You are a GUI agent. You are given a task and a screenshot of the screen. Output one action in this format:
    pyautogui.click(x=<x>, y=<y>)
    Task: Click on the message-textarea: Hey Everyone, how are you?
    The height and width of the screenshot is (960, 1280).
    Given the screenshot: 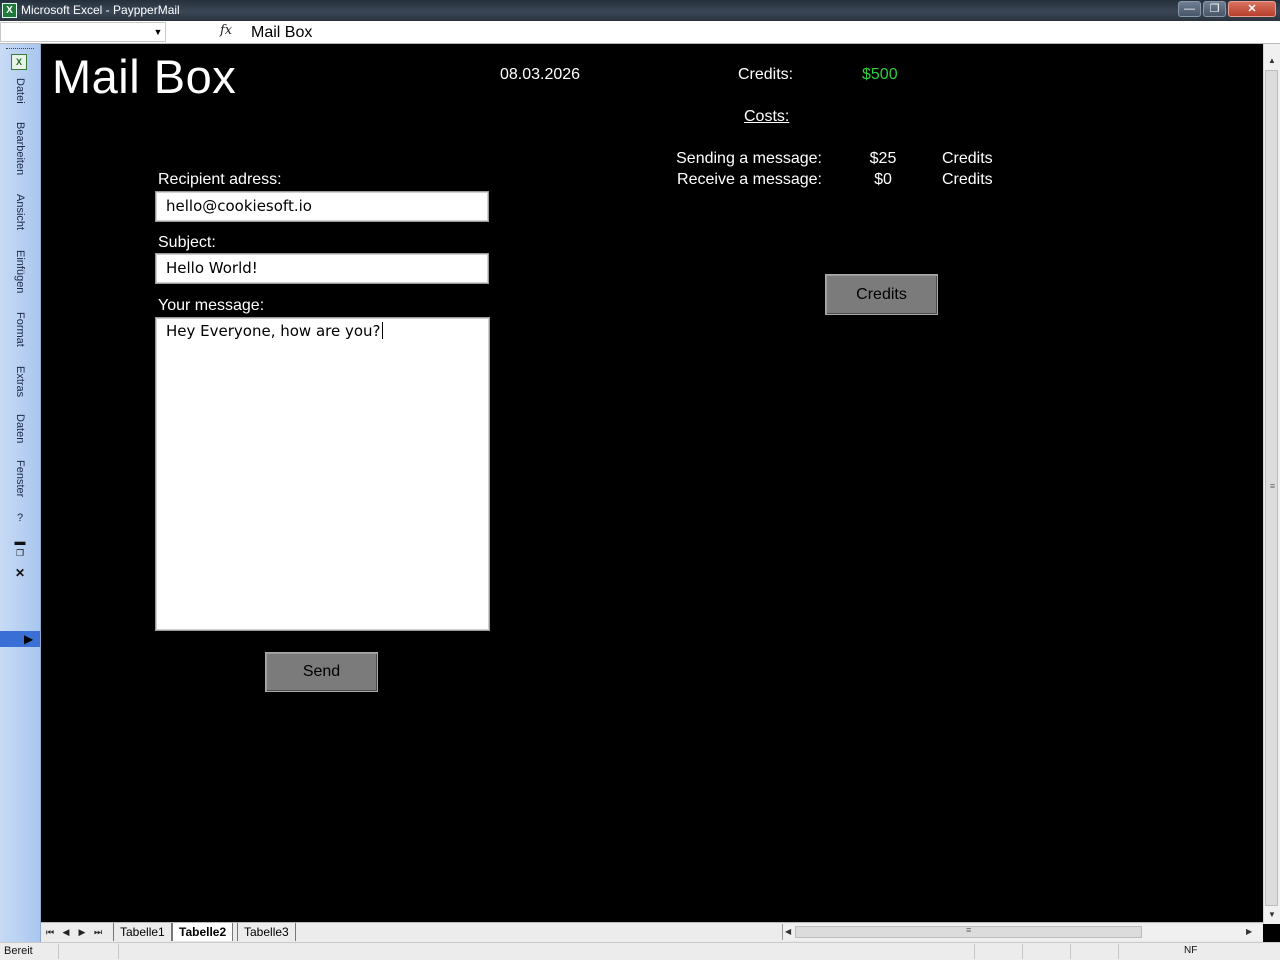 What is the action you would take?
    pyautogui.click(x=322, y=474)
    